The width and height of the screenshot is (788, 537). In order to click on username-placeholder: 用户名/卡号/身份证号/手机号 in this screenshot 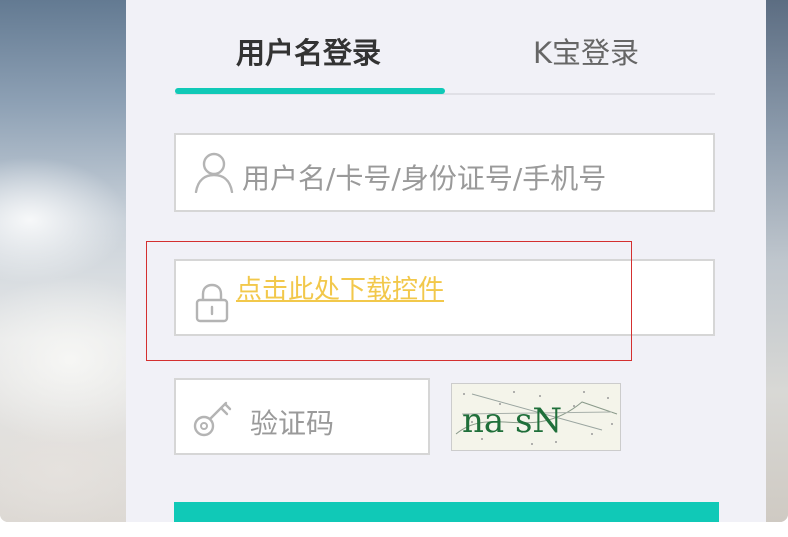, I will do `click(424, 178)`.